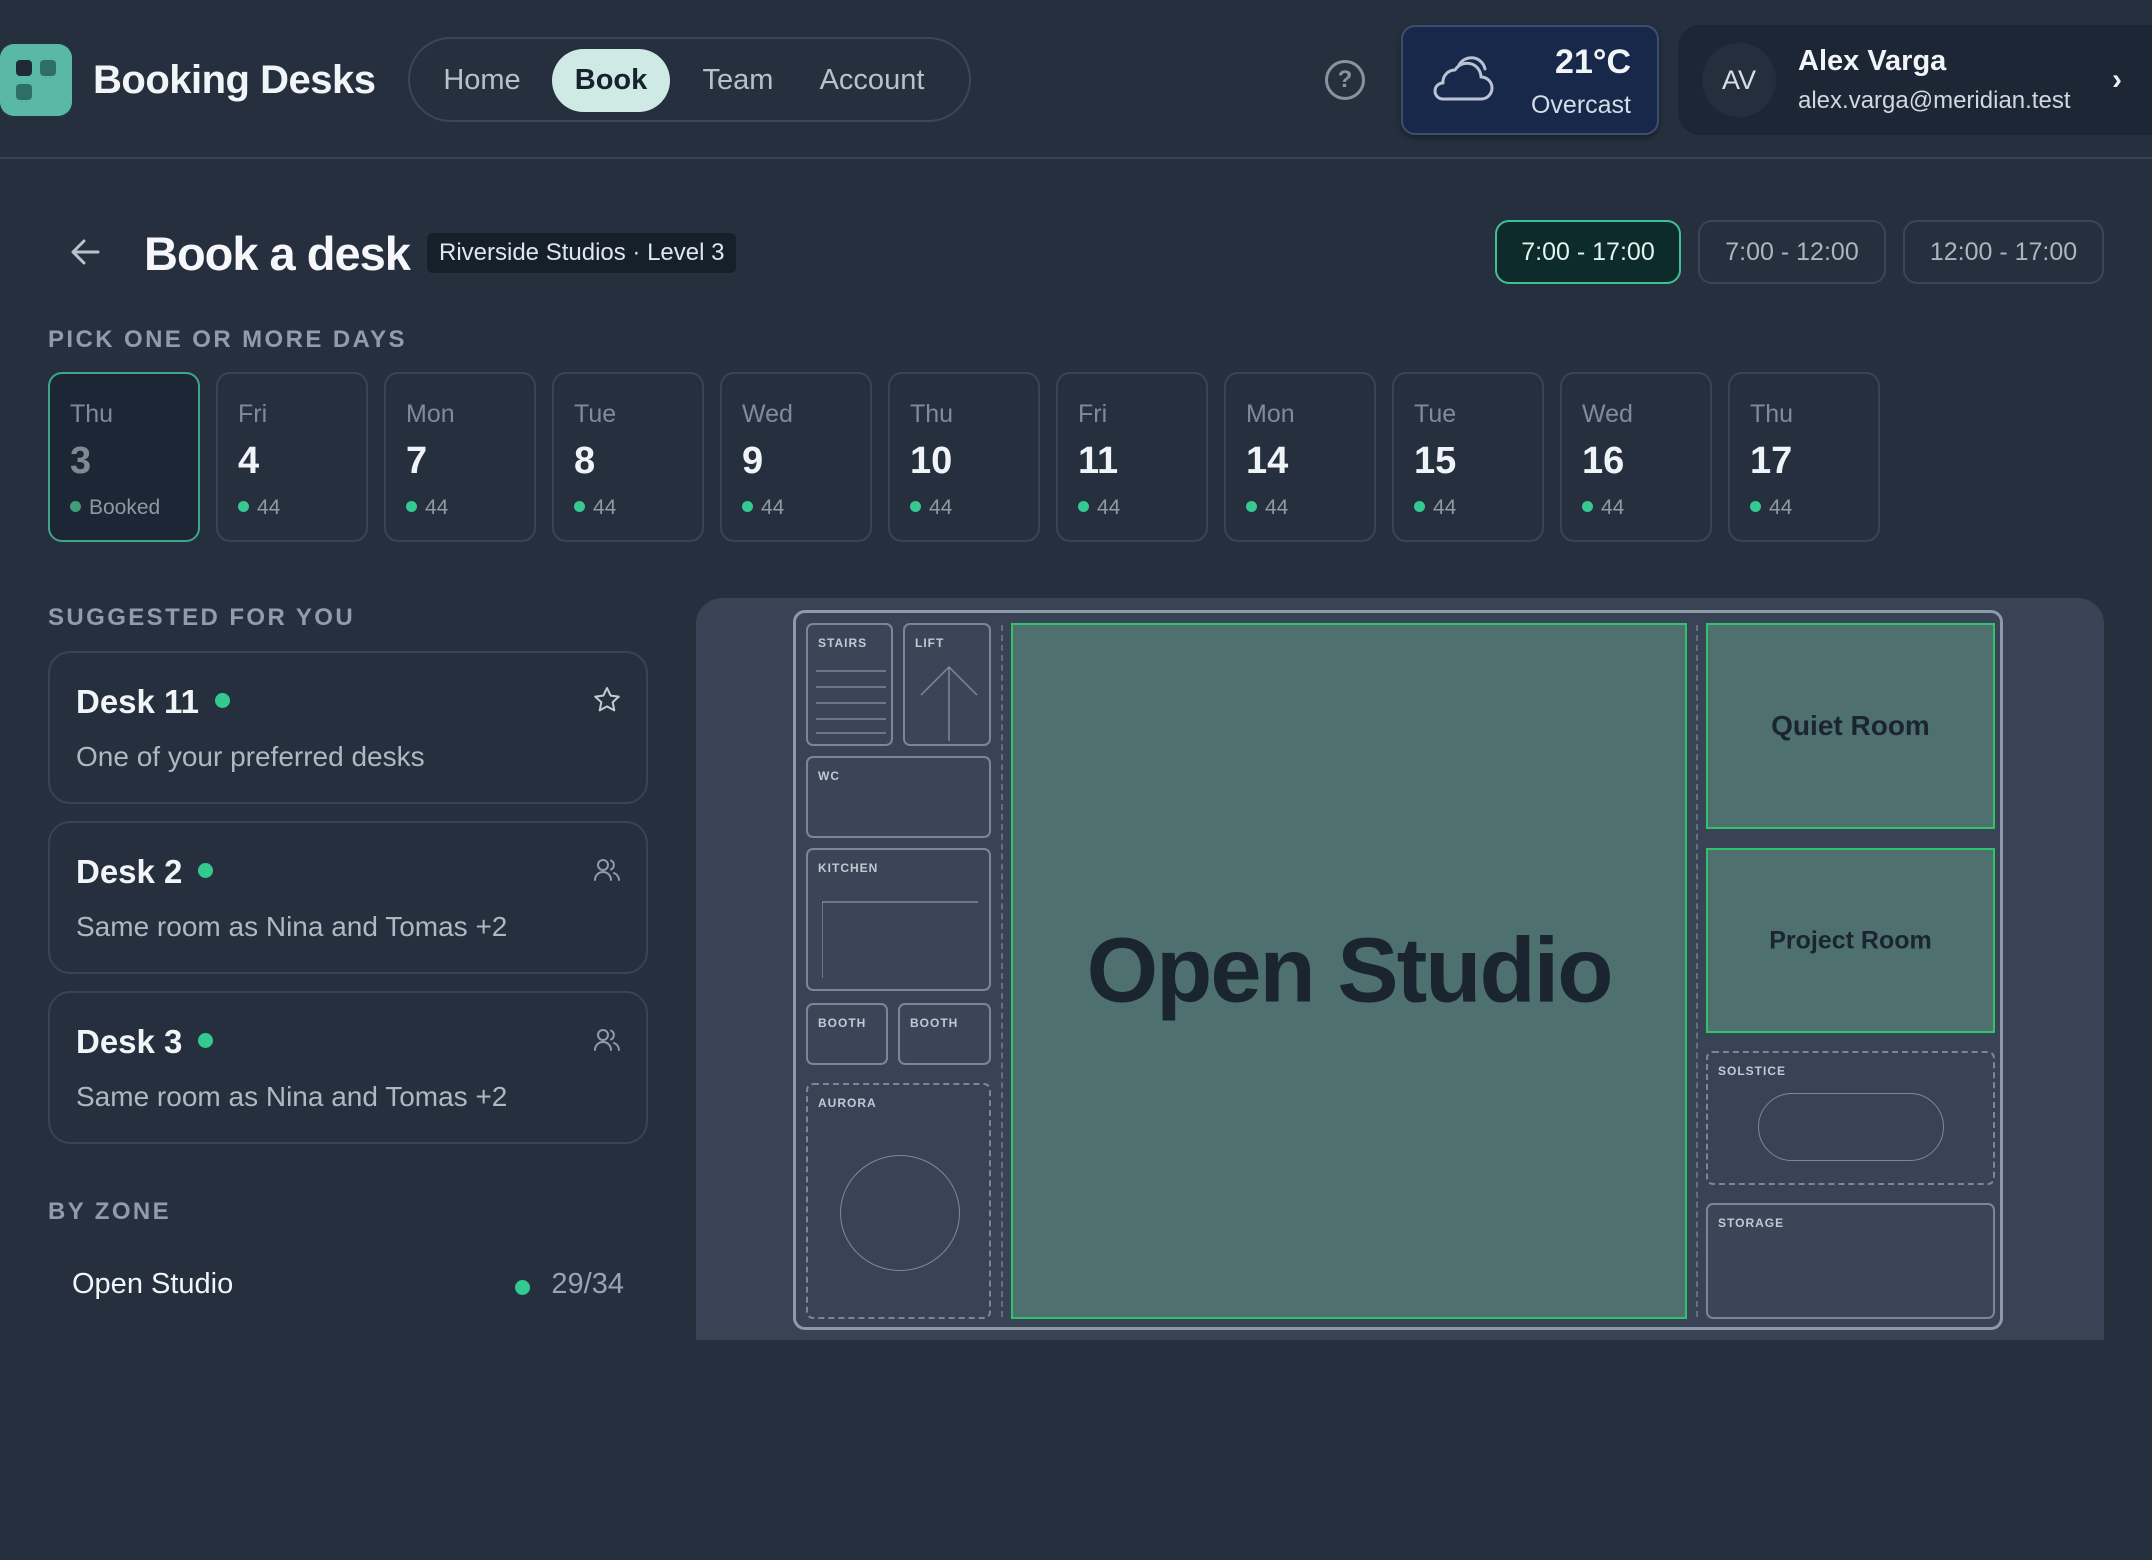 Image resolution: width=2152 pixels, height=1560 pixels. I want to click on weather-condition: Overcast, so click(1580, 105).